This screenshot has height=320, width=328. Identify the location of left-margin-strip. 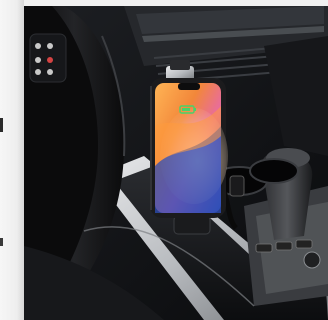
(12, 160).